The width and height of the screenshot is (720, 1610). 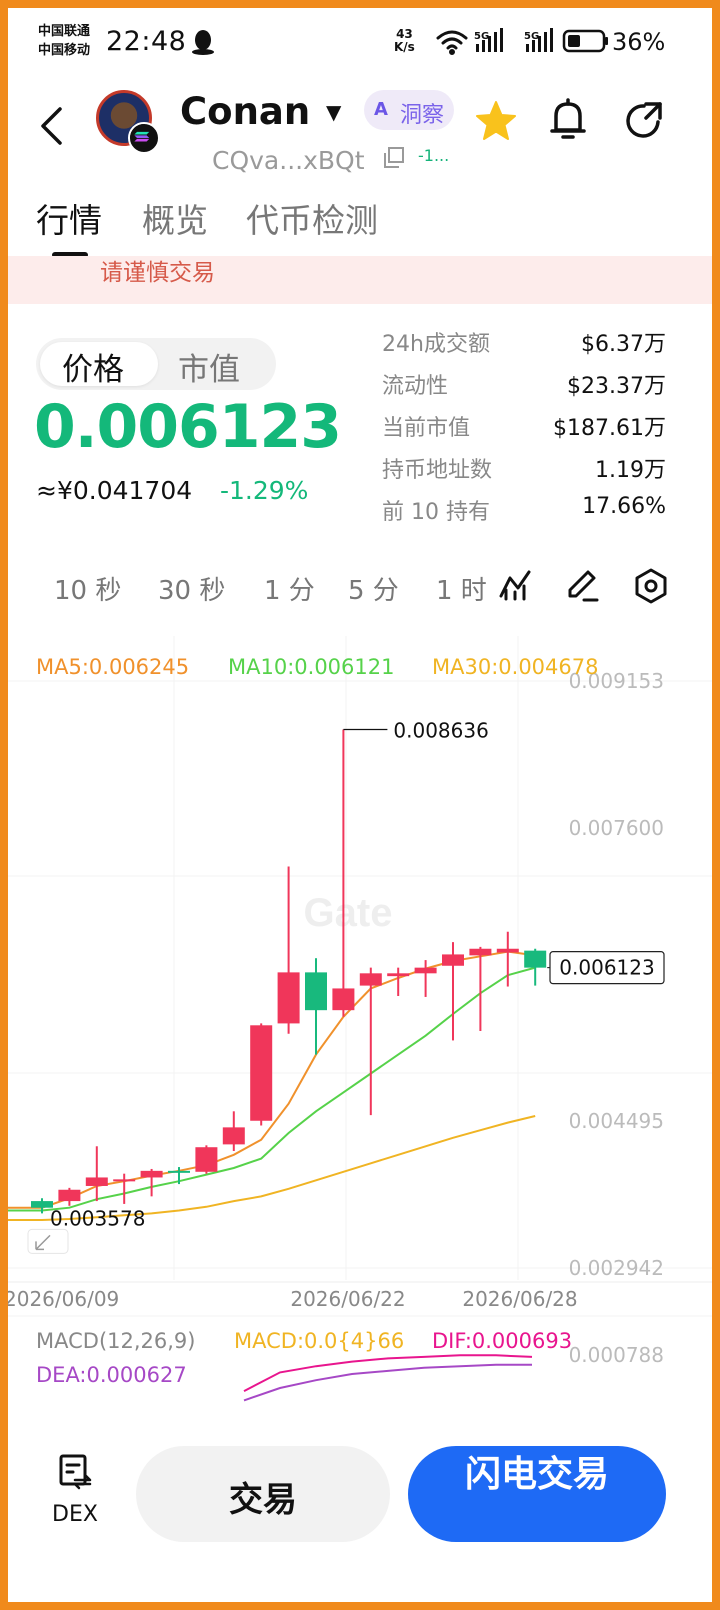 I want to click on interval-1h: 1 时, so click(x=462, y=588).